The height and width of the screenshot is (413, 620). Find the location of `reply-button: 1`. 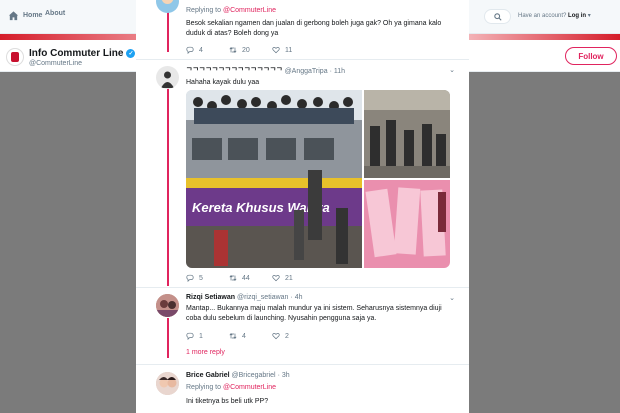

reply-button: 1 is located at coordinates (207, 336).